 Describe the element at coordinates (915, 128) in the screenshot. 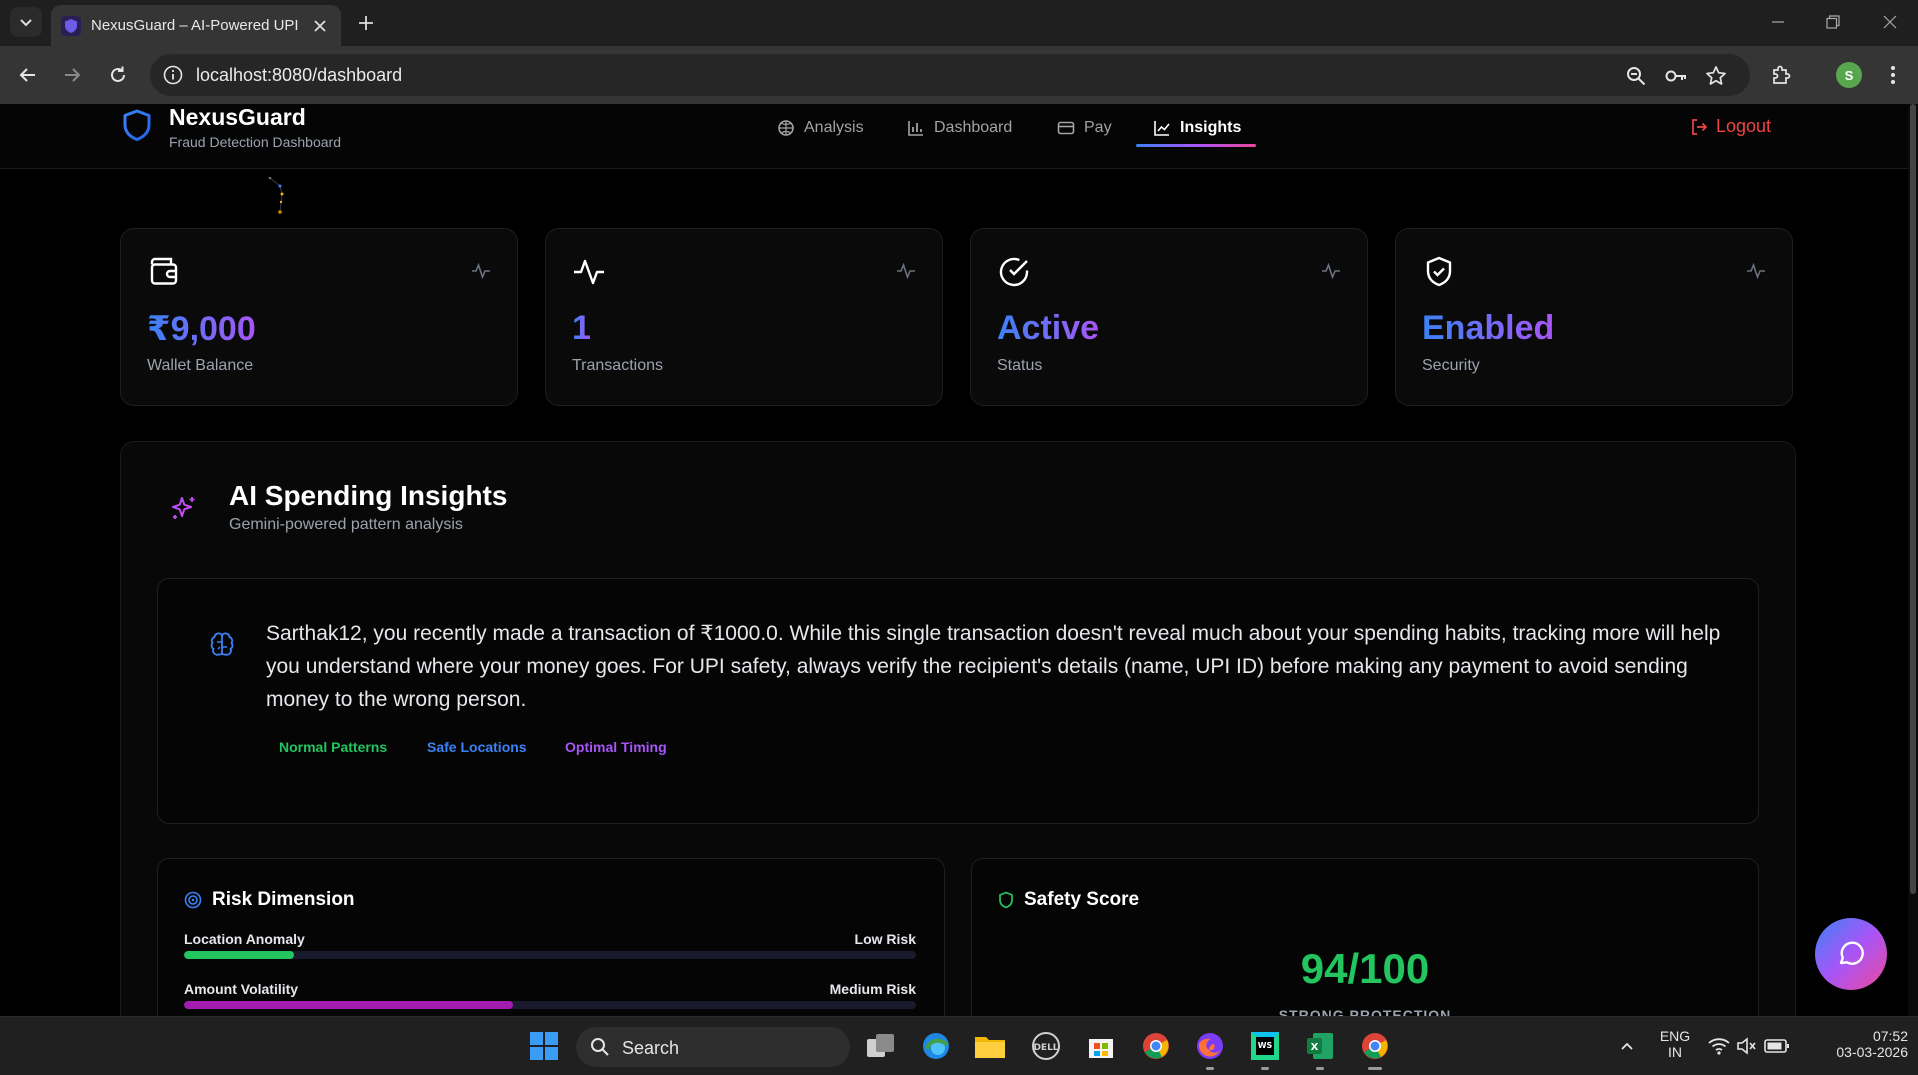

I see `bar-chart-icon` at that location.